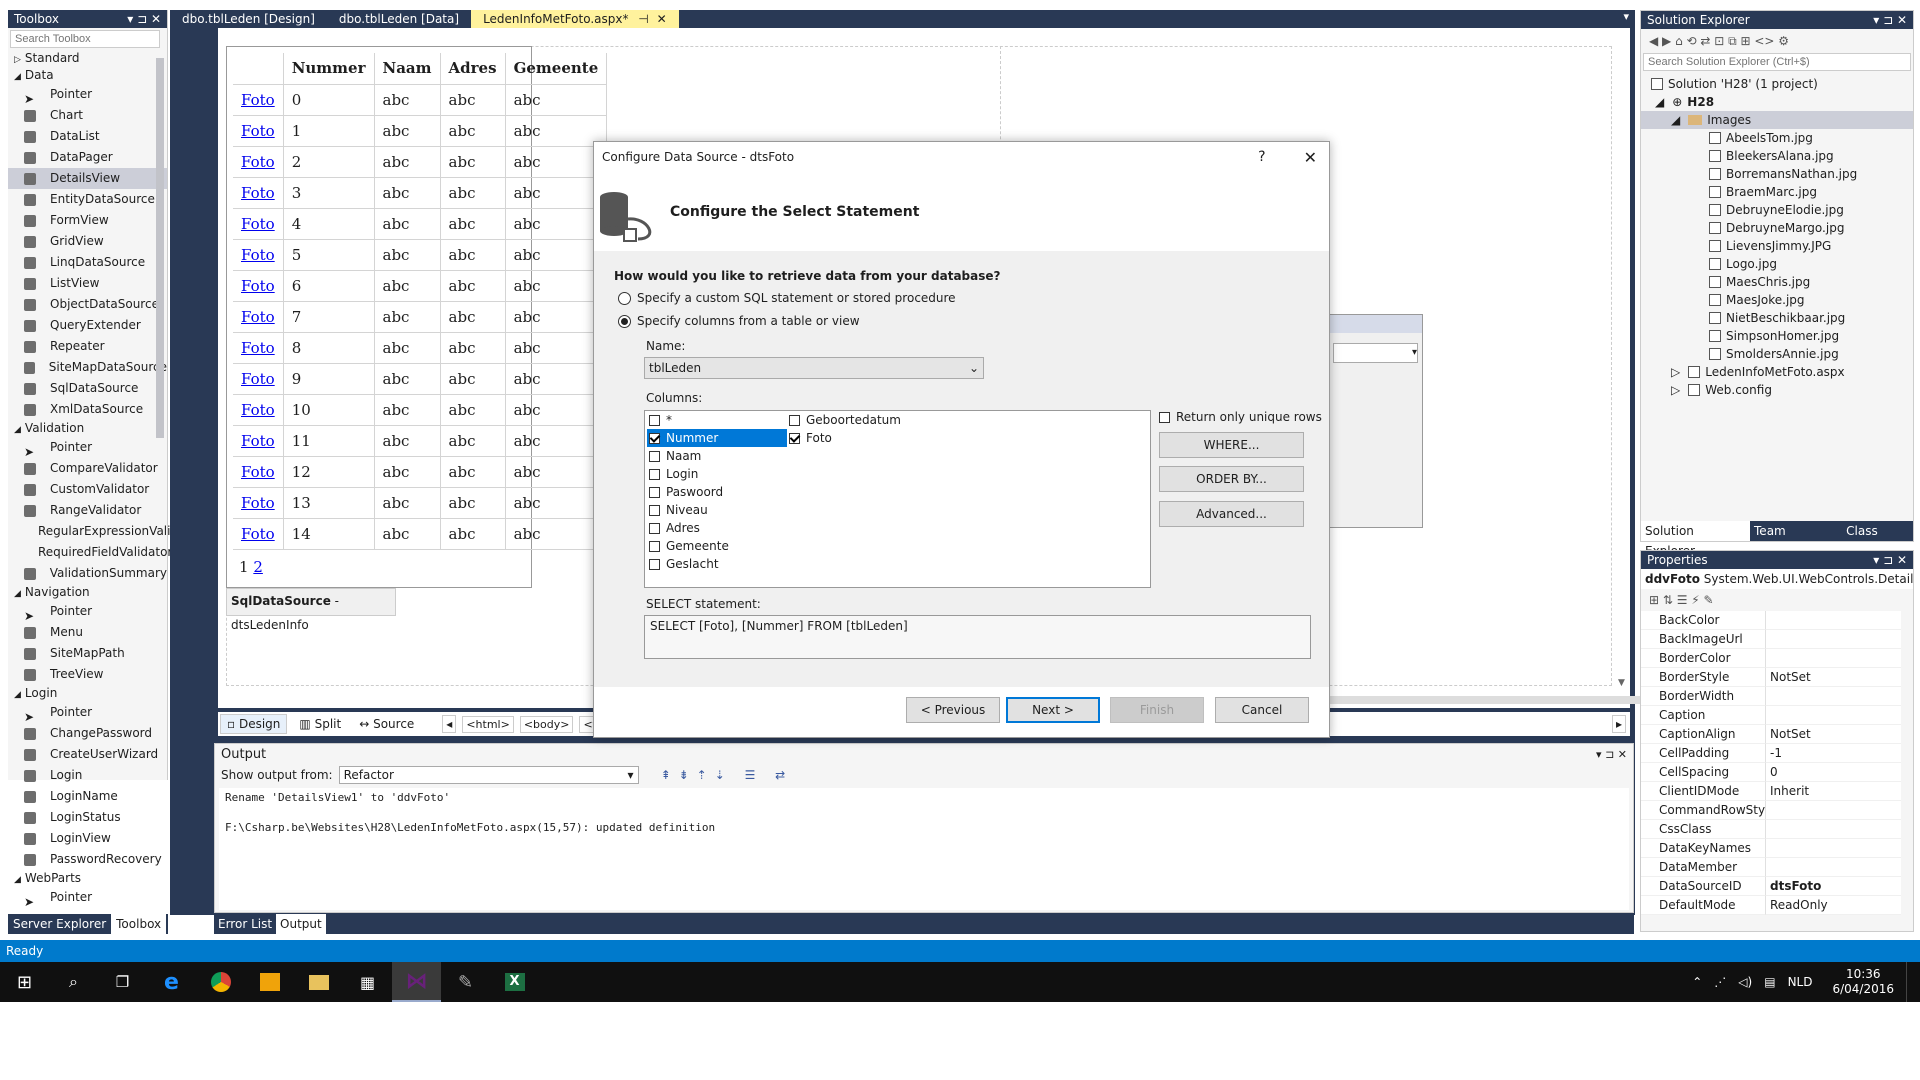 The width and height of the screenshot is (1920, 1080). What do you see at coordinates (258, 567) in the screenshot?
I see `pager-page-2: 2` at bounding box center [258, 567].